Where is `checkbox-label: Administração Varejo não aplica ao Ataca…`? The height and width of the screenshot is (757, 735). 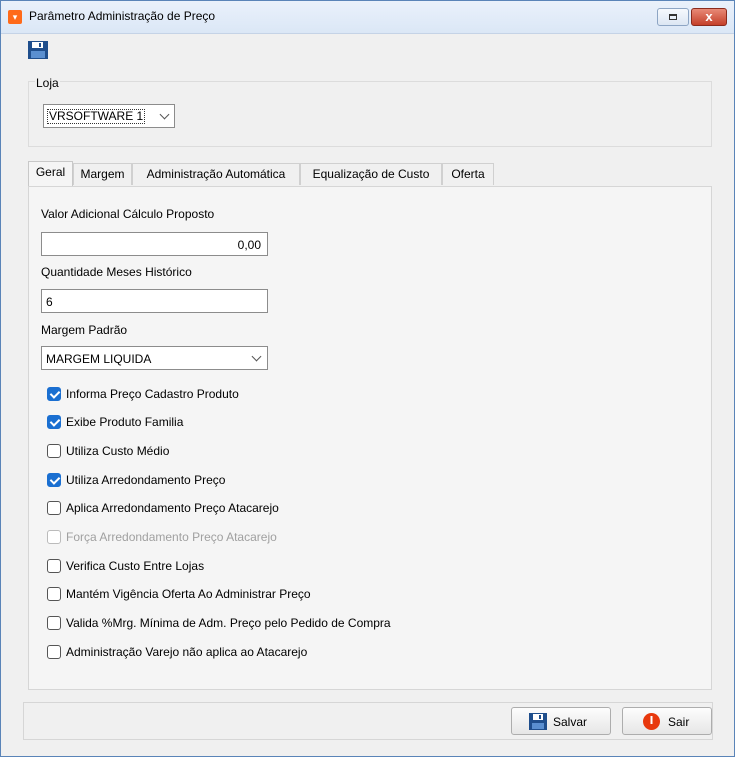 checkbox-label: Administração Varejo não aplica ao Ataca… is located at coordinates (187, 652).